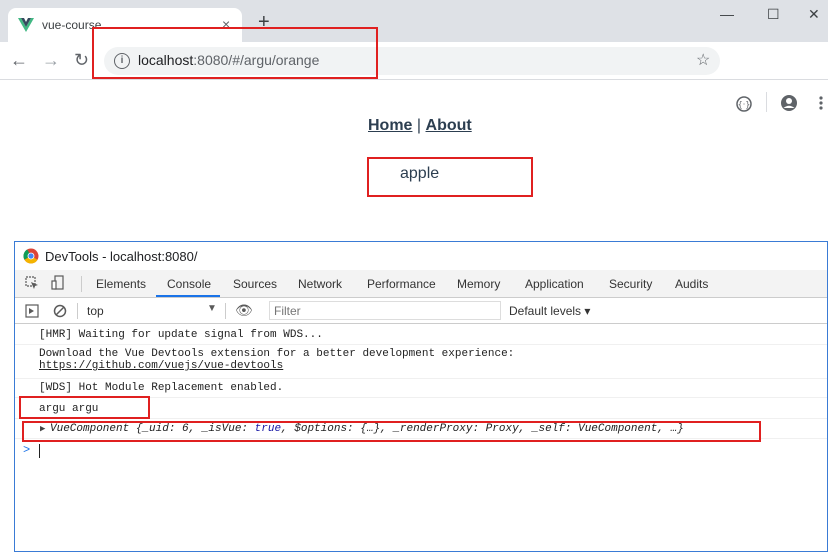 The width and height of the screenshot is (828, 552). What do you see at coordinates (81, 284) in the screenshot?
I see `tabs-divider` at bounding box center [81, 284].